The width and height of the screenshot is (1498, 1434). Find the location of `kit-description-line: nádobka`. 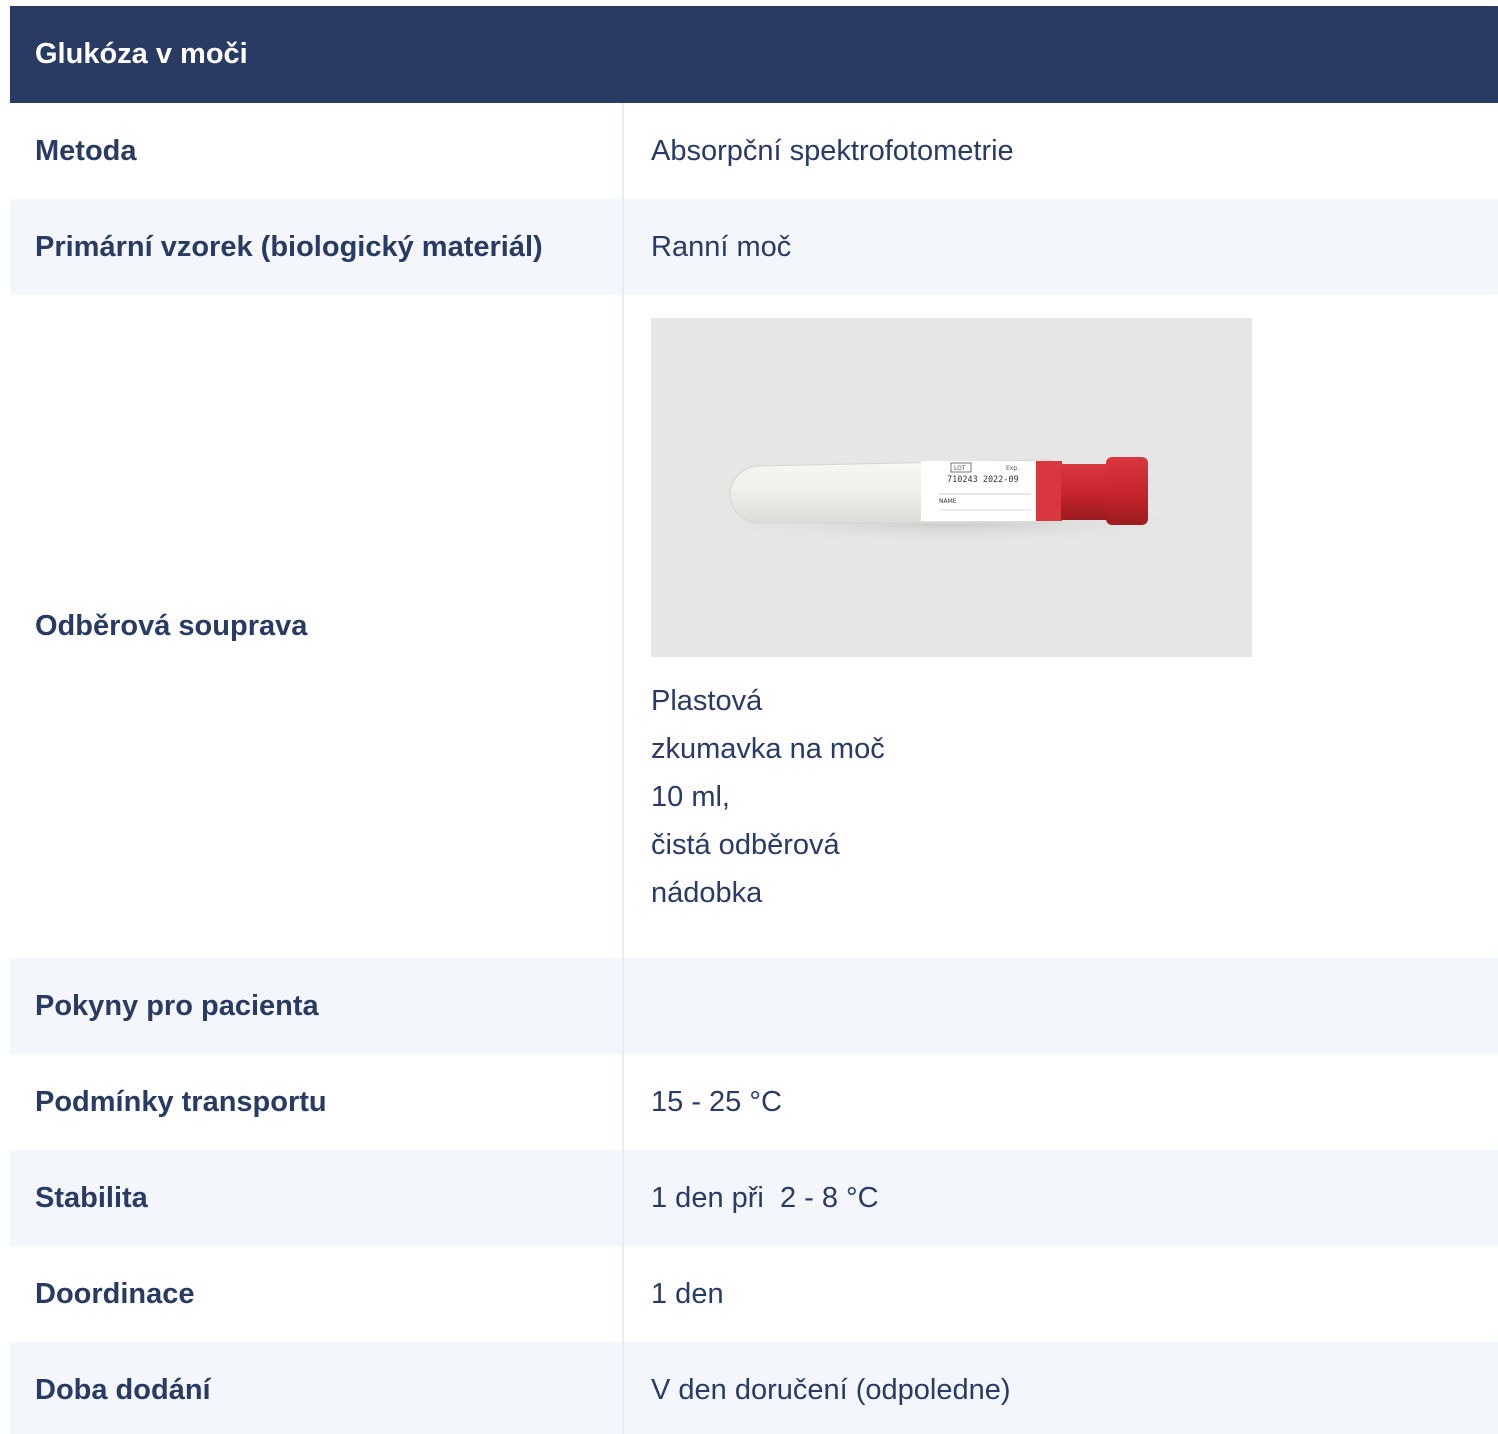

kit-description-line: nádobka is located at coordinates (707, 893).